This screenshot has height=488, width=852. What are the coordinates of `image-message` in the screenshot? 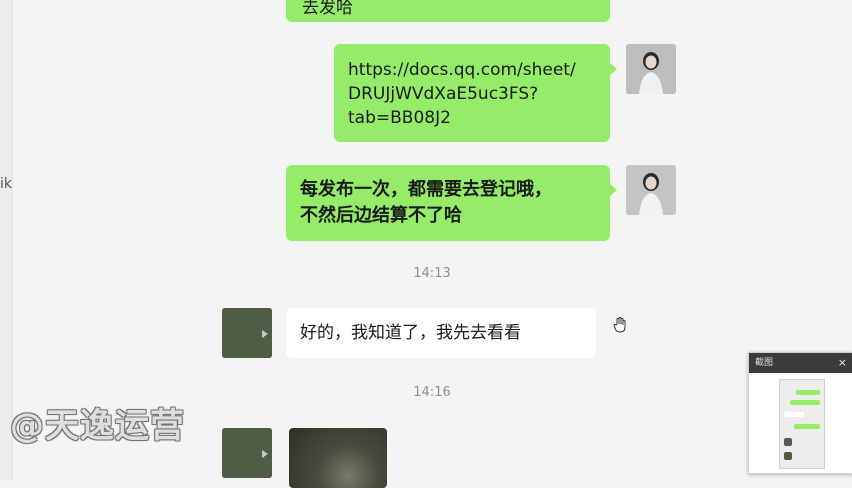 It's located at (338, 458).